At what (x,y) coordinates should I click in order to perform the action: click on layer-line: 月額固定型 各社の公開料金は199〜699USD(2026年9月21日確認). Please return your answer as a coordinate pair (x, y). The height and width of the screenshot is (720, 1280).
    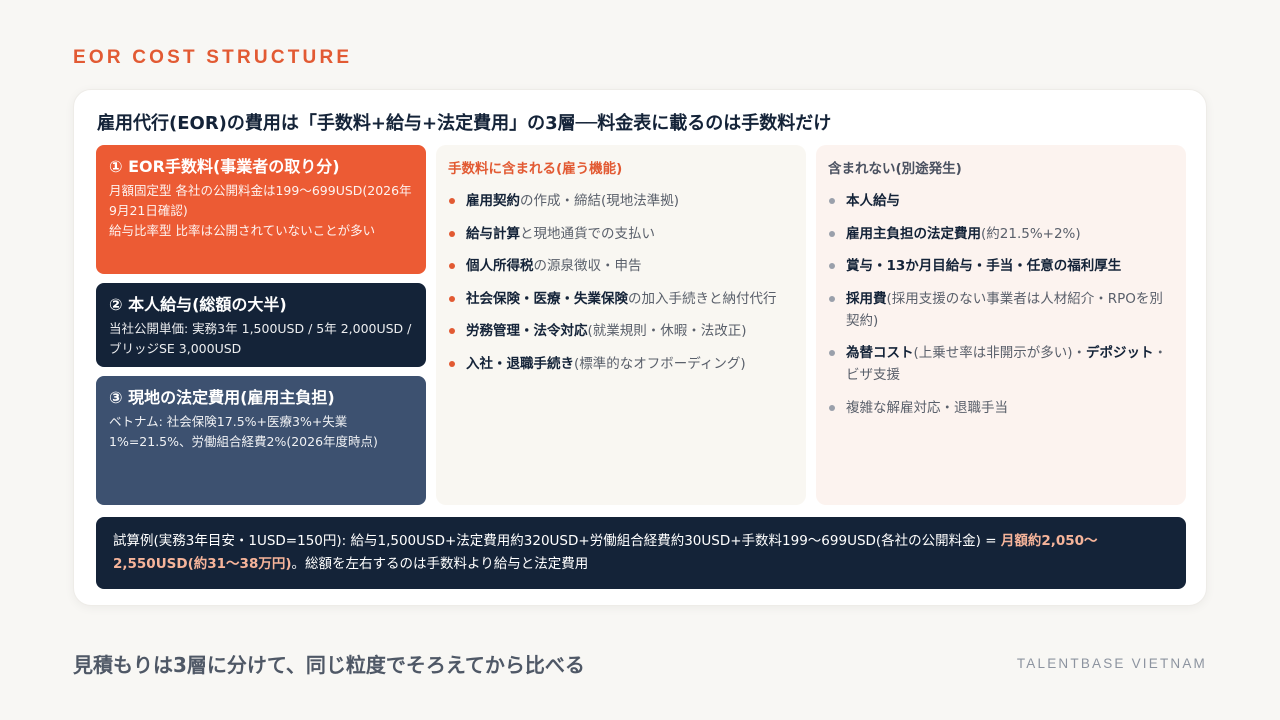
    Looking at the image, I should click on (260, 200).